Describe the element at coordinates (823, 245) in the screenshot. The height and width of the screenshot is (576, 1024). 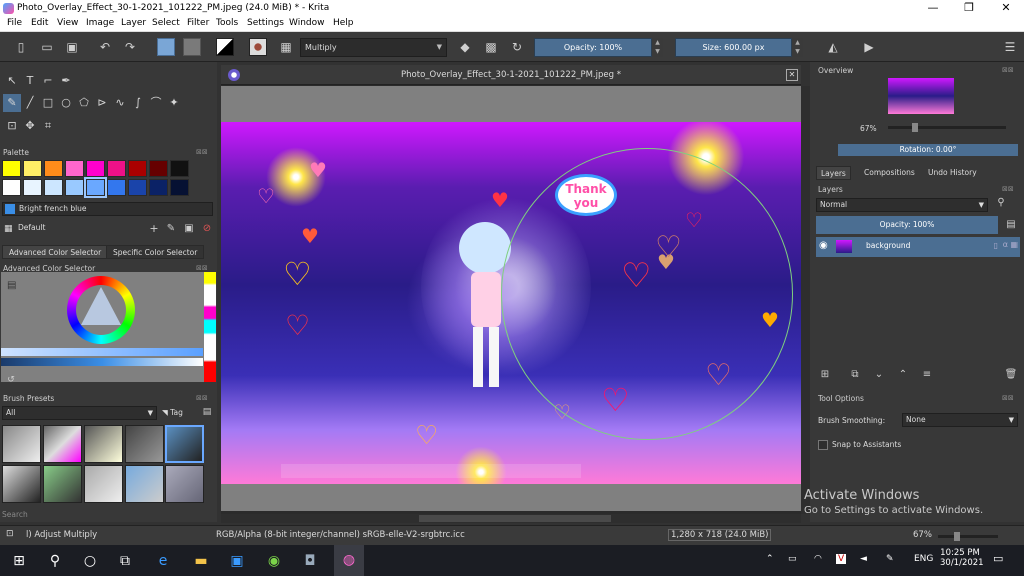
I see `eye-icon: ◉` at that location.